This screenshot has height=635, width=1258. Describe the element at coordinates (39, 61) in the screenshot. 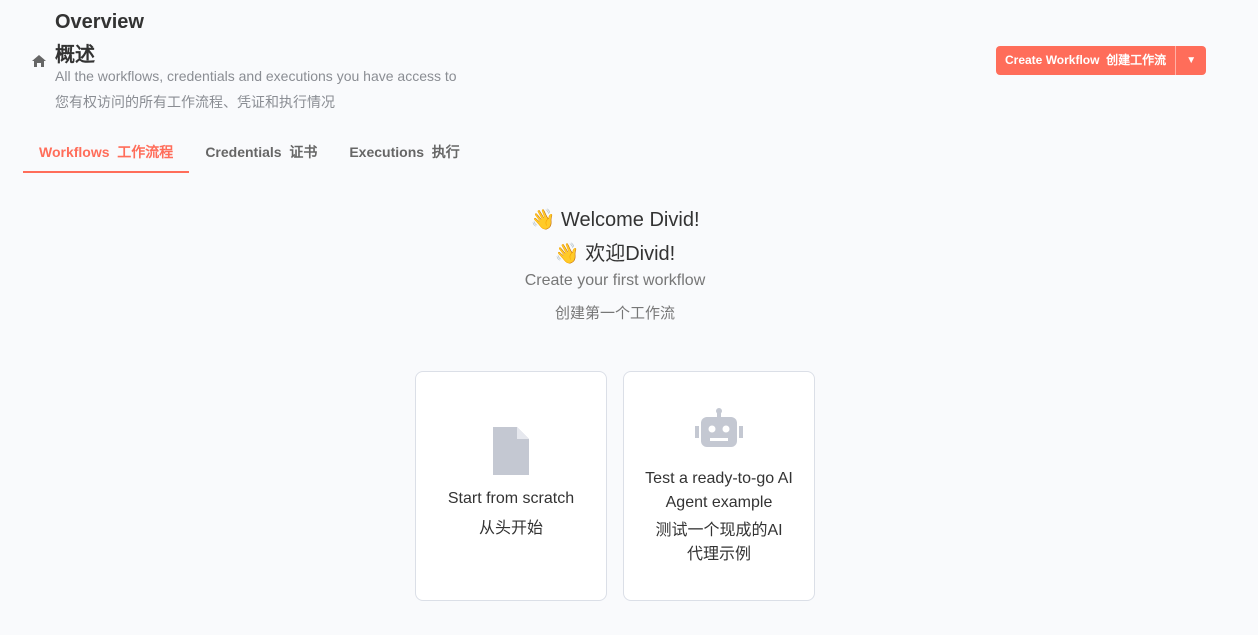

I see `home-icon` at that location.